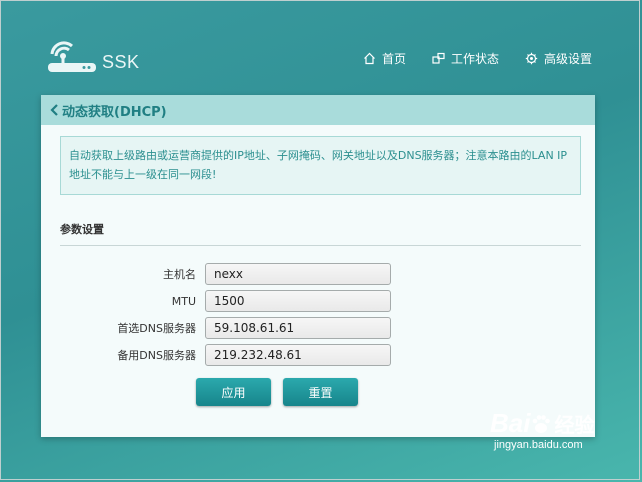  I want to click on top-nav: 首页 工作状态 高级设置, so click(477, 58).